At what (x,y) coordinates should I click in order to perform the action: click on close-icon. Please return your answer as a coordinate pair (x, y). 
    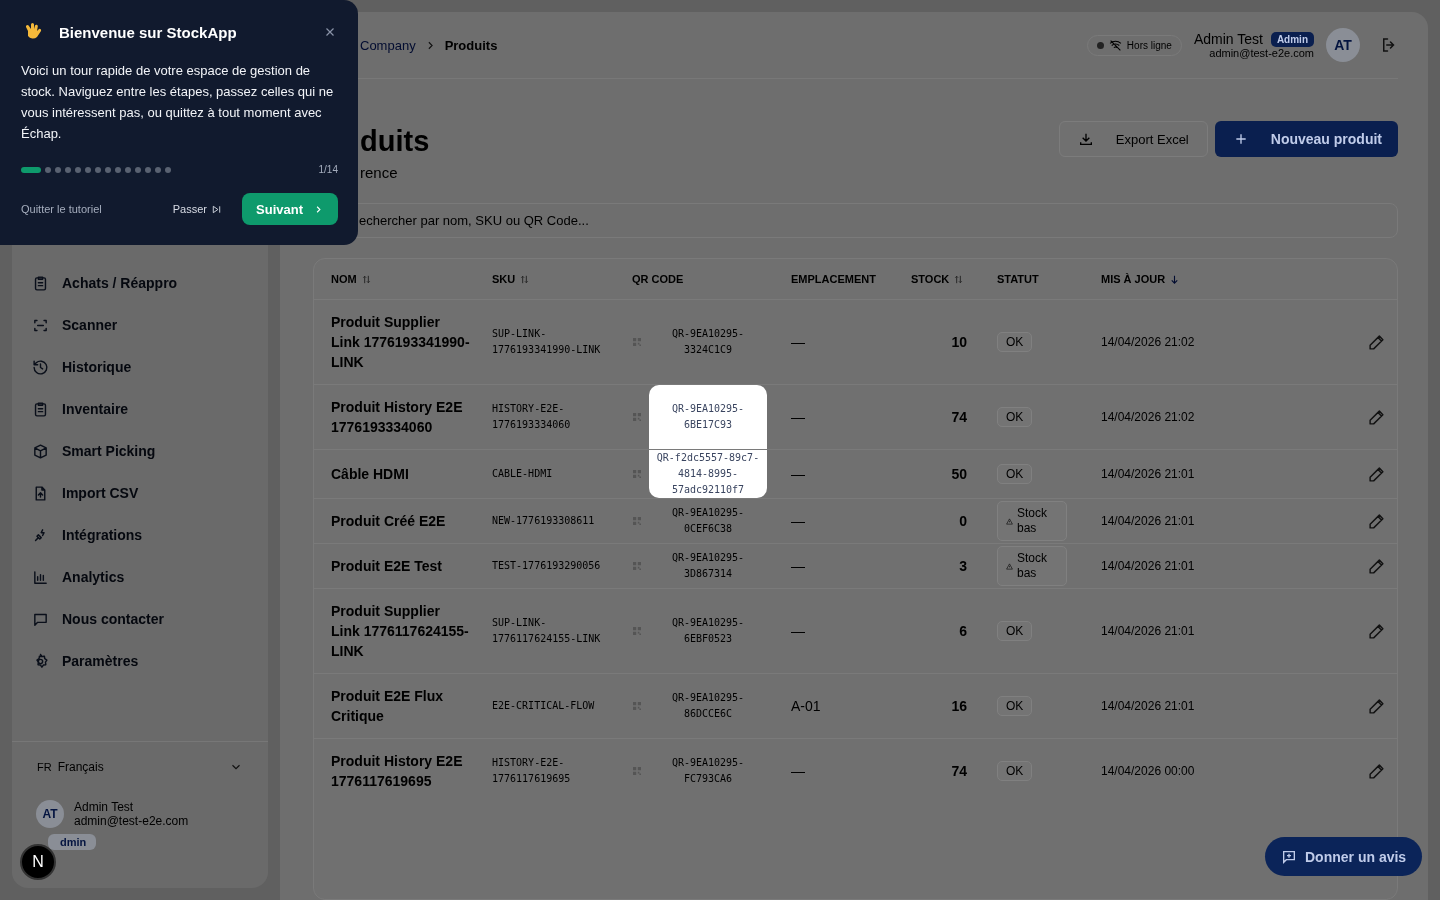
    Looking at the image, I should click on (330, 32).